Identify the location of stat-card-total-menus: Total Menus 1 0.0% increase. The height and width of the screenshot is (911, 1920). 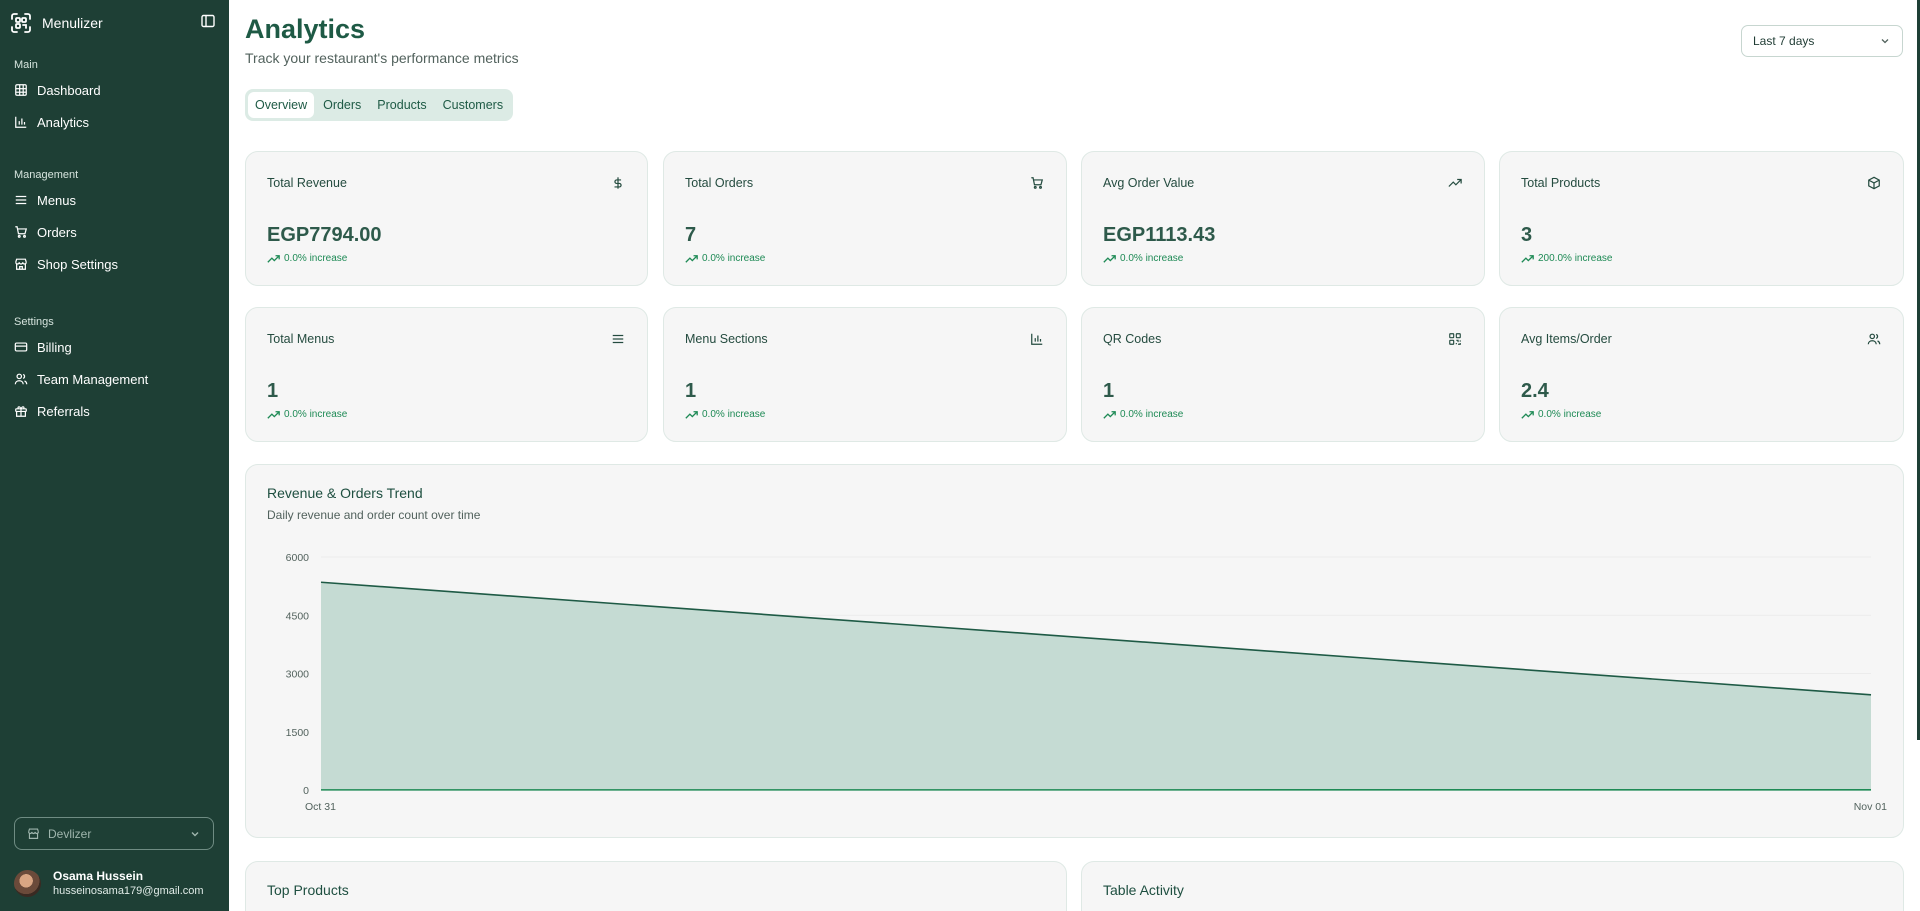
(446, 374).